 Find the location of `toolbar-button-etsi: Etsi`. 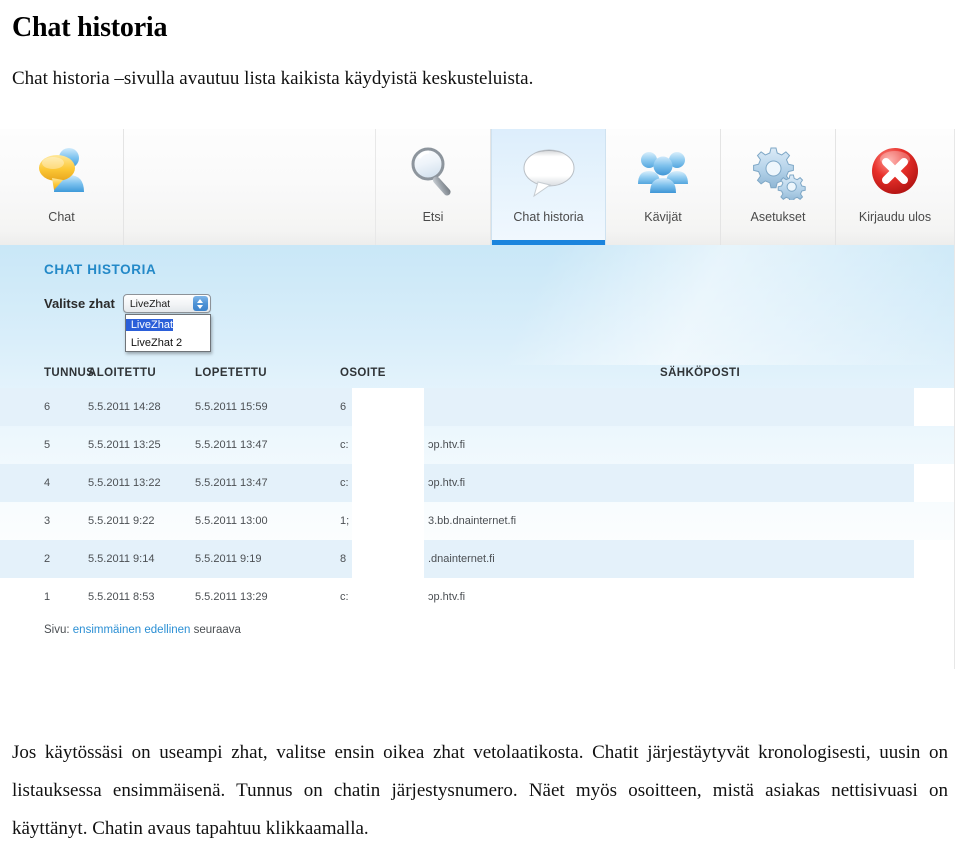

toolbar-button-etsi: Etsi is located at coordinates (433, 187).